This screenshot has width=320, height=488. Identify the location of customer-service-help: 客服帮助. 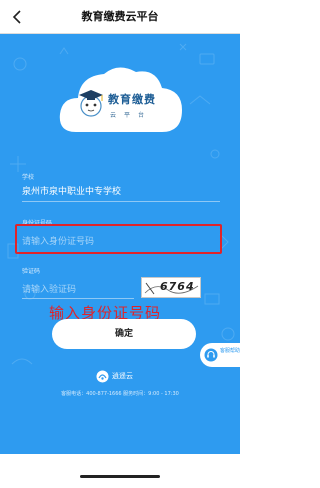
(220, 355).